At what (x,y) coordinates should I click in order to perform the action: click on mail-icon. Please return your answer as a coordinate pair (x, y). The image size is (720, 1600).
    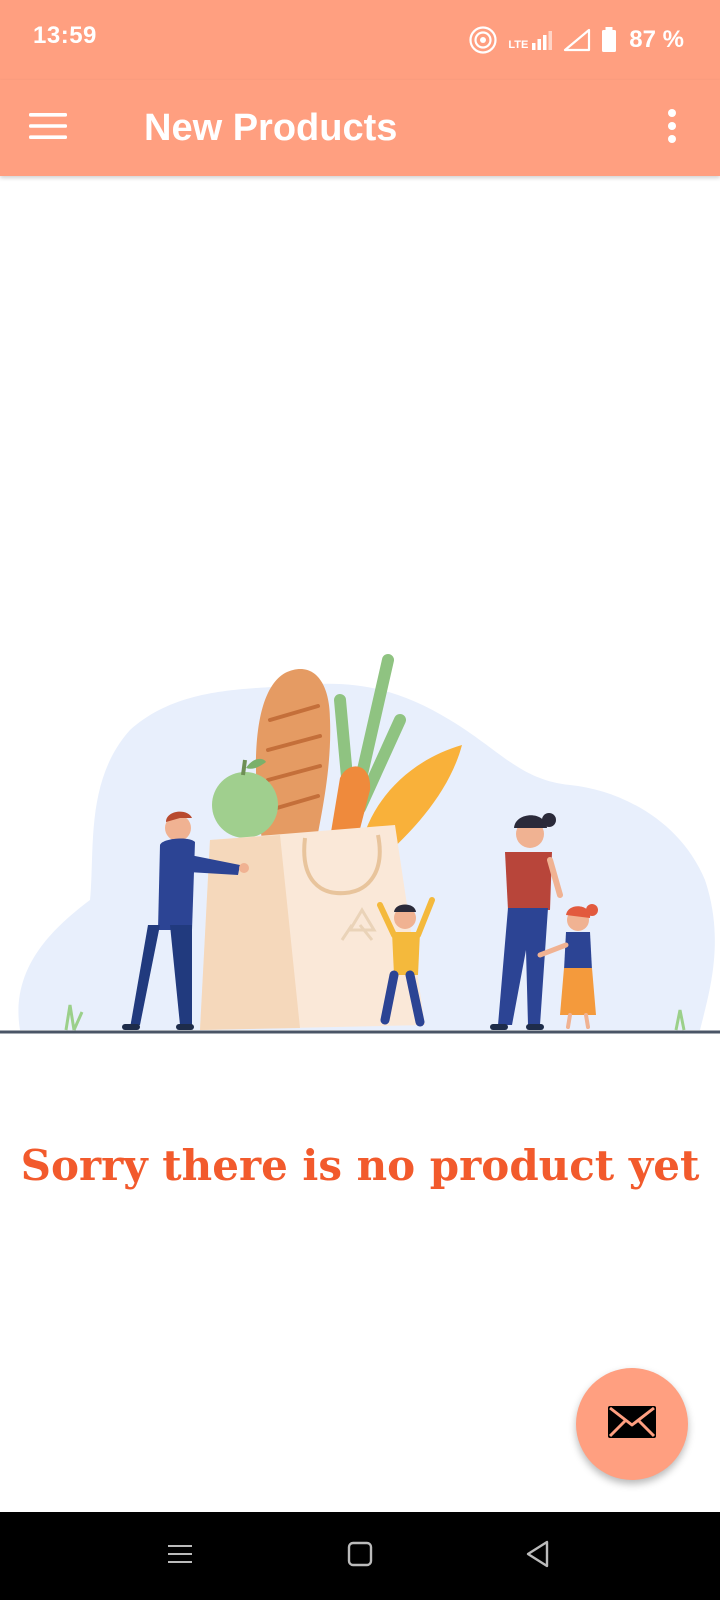
    Looking at the image, I should click on (632, 1424).